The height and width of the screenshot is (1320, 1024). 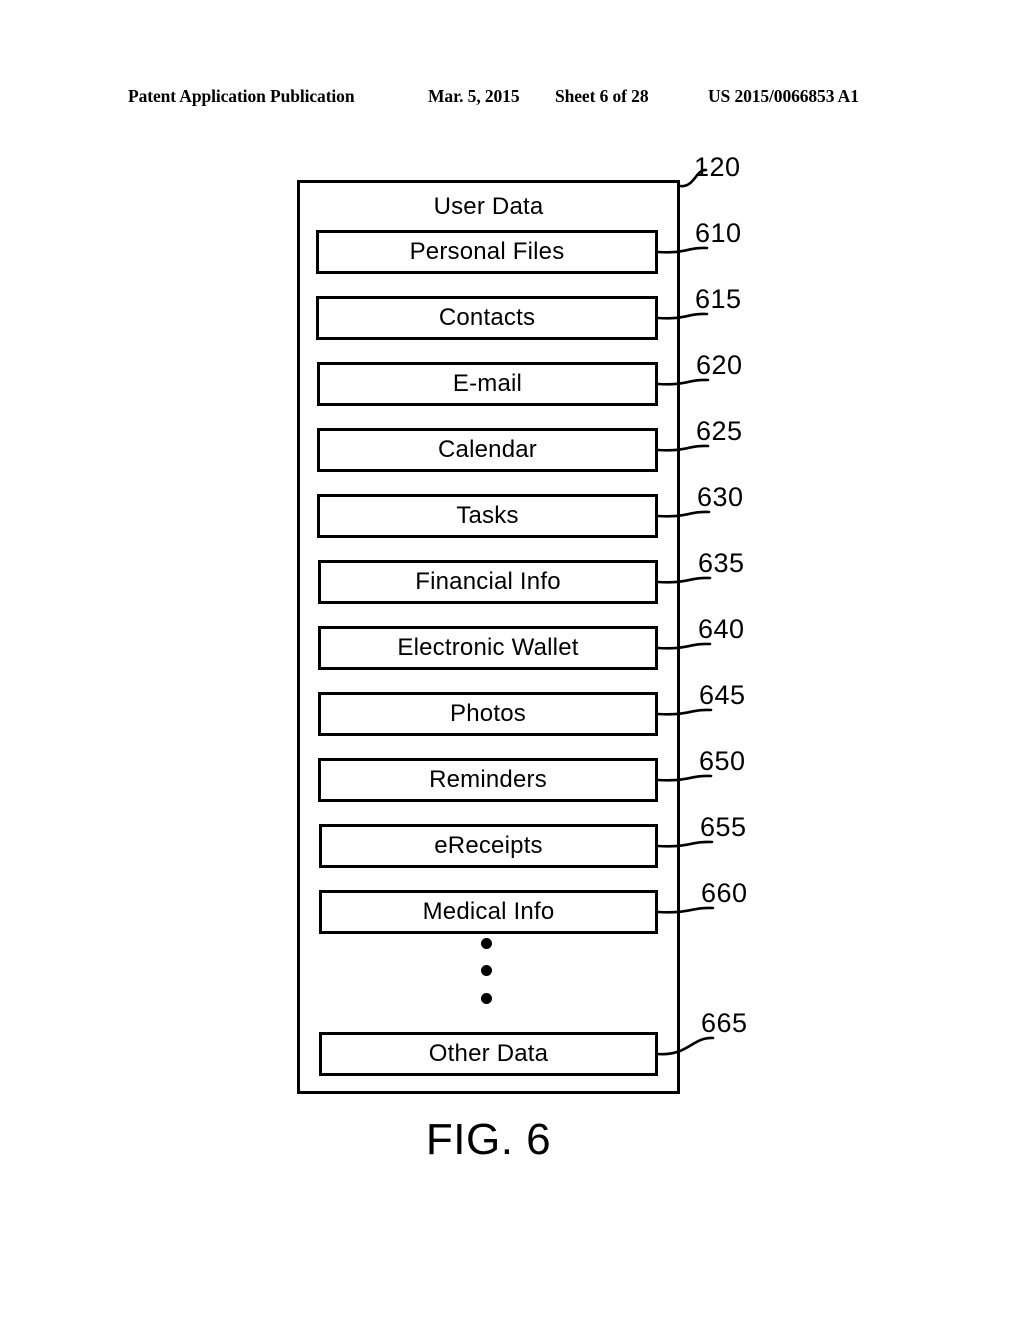 I want to click on user-data-item-label: Reminders, so click(x=488, y=779).